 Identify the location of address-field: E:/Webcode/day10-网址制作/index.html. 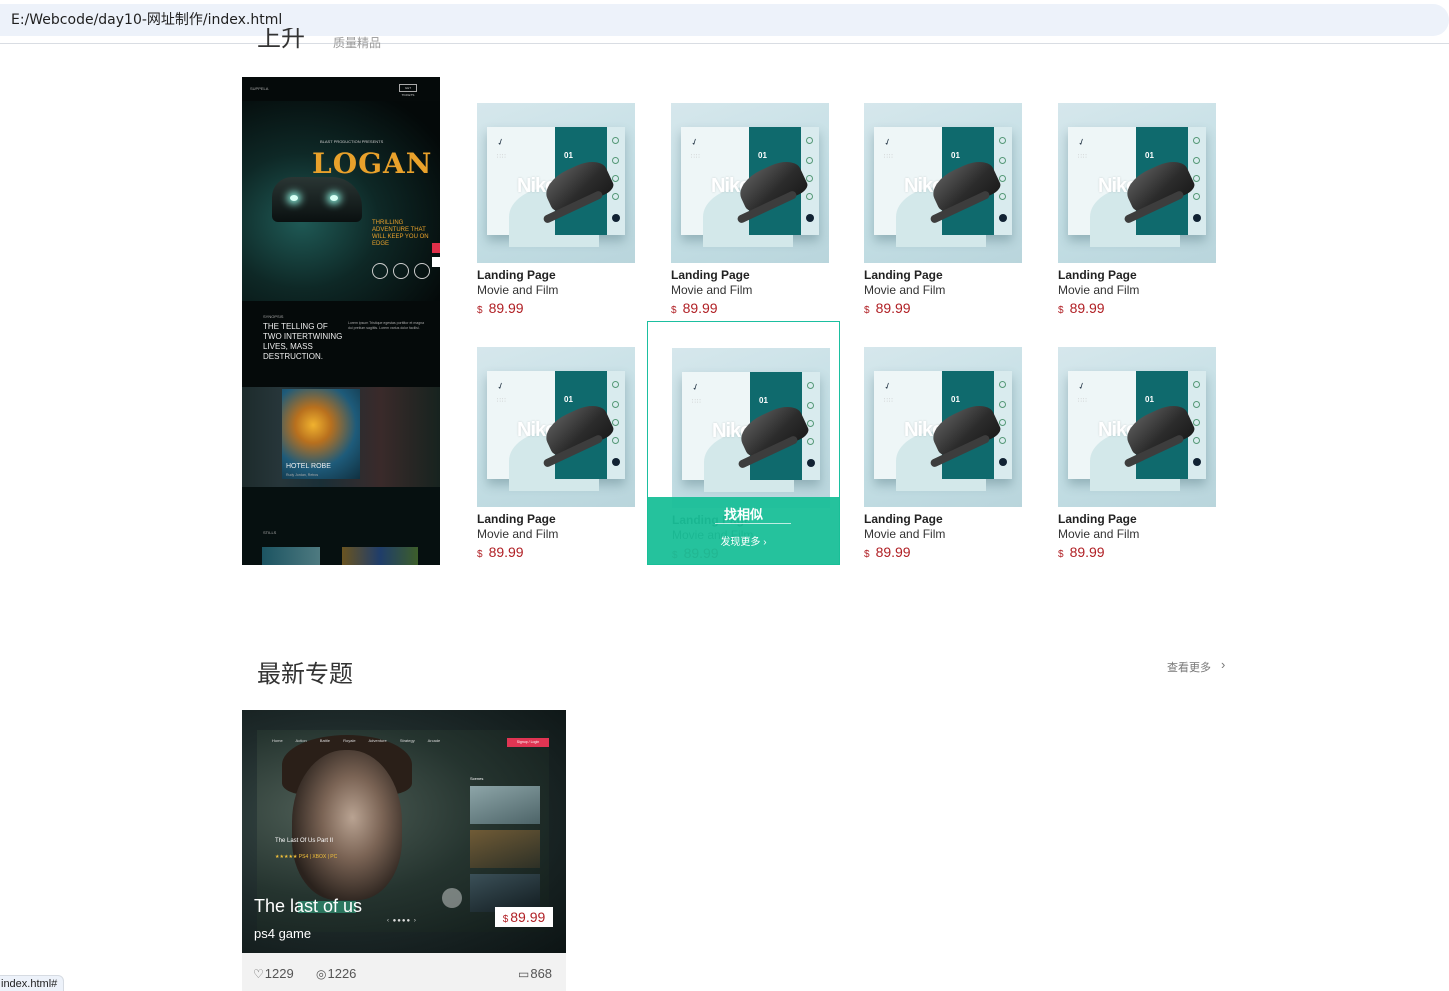
(724, 20).